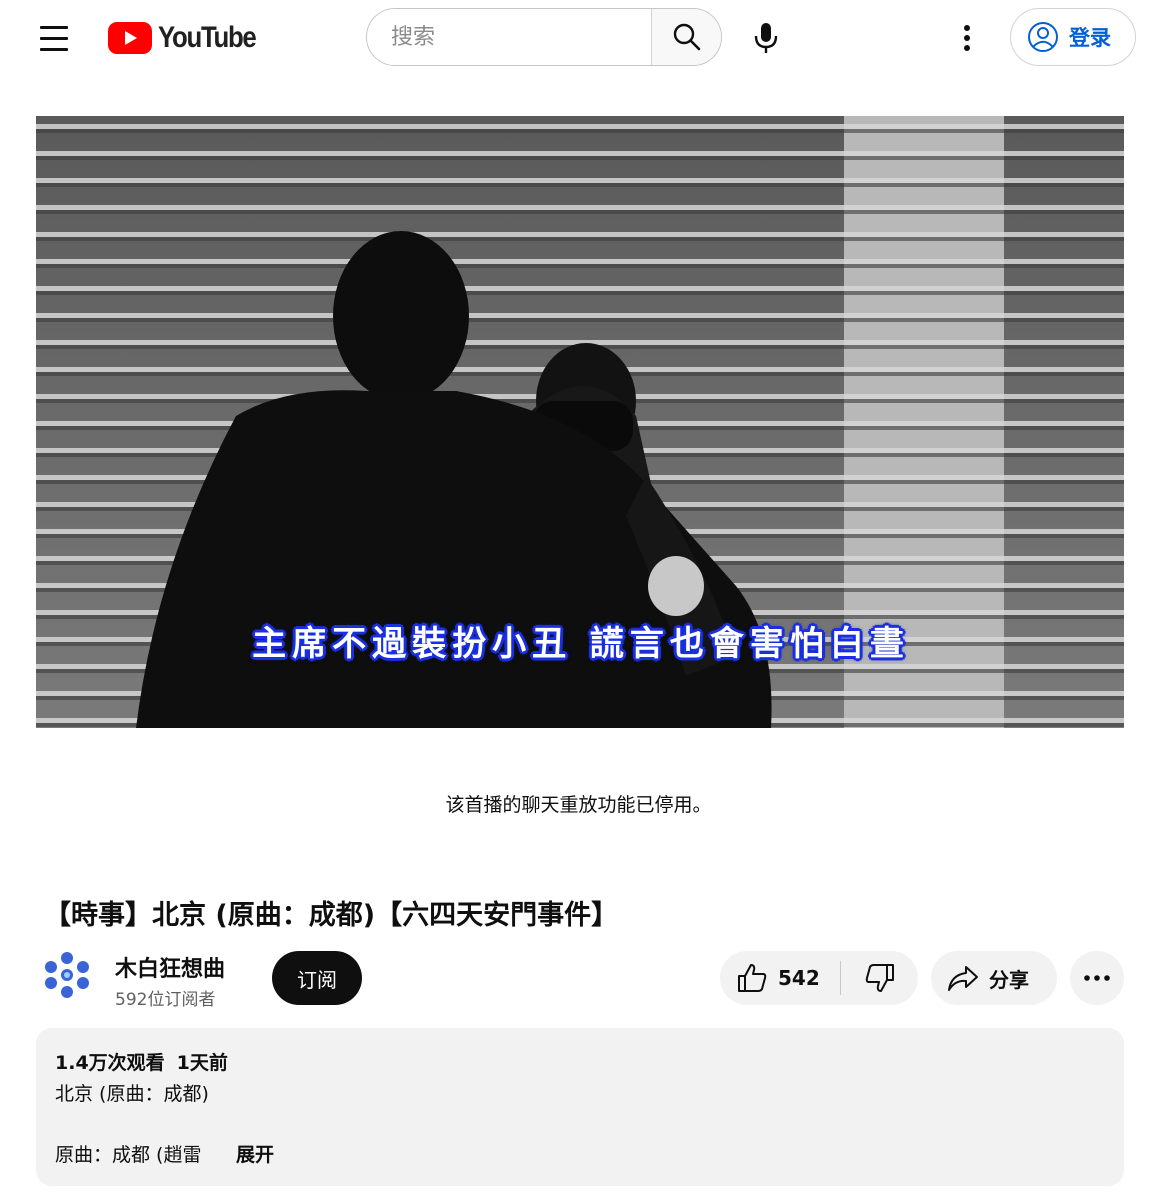 The height and width of the screenshot is (1200, 1157). I want to click on more-actions-button, so click(1097, 978).